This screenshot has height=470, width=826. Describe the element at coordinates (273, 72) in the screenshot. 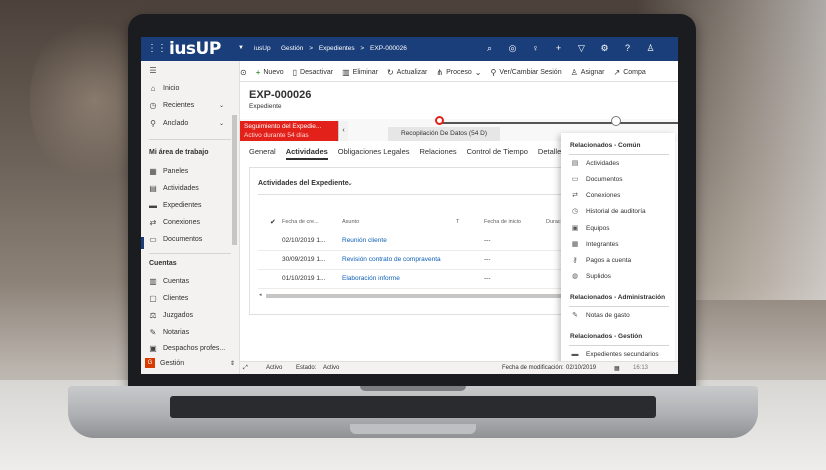

I see `new-label: Nuevo` at that location.